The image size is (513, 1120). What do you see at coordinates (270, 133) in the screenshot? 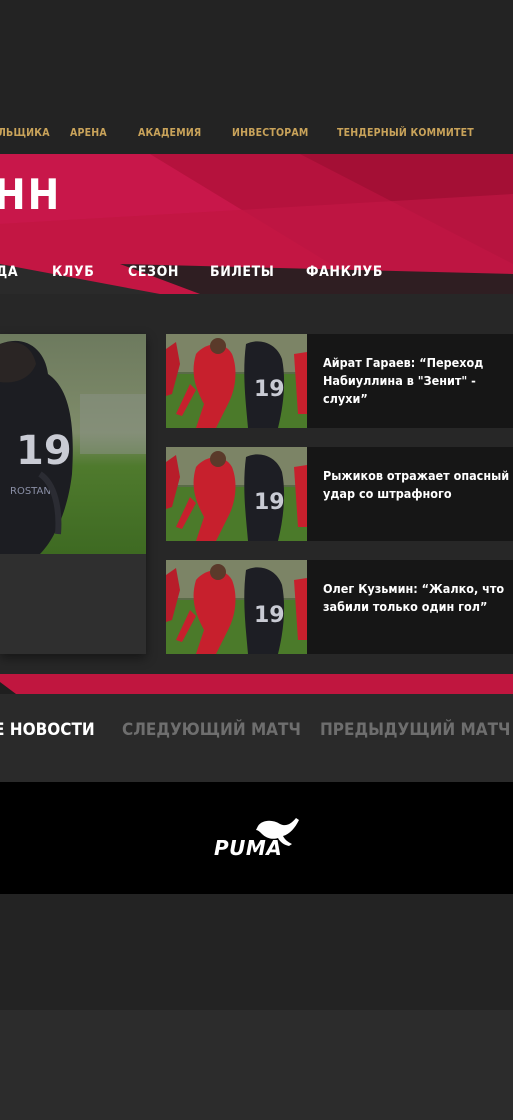
I see `top-nav-item-investors: ИНВЕСТОРАМ` at bounding box center [270, 133].